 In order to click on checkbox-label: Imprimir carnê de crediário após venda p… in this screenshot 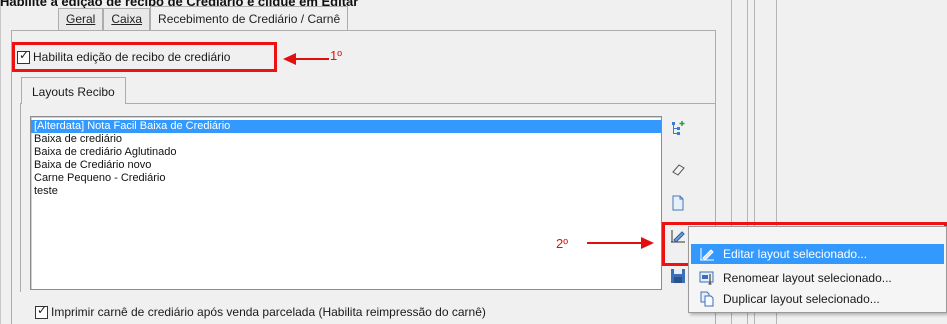, I will do `click(268, 312)`.